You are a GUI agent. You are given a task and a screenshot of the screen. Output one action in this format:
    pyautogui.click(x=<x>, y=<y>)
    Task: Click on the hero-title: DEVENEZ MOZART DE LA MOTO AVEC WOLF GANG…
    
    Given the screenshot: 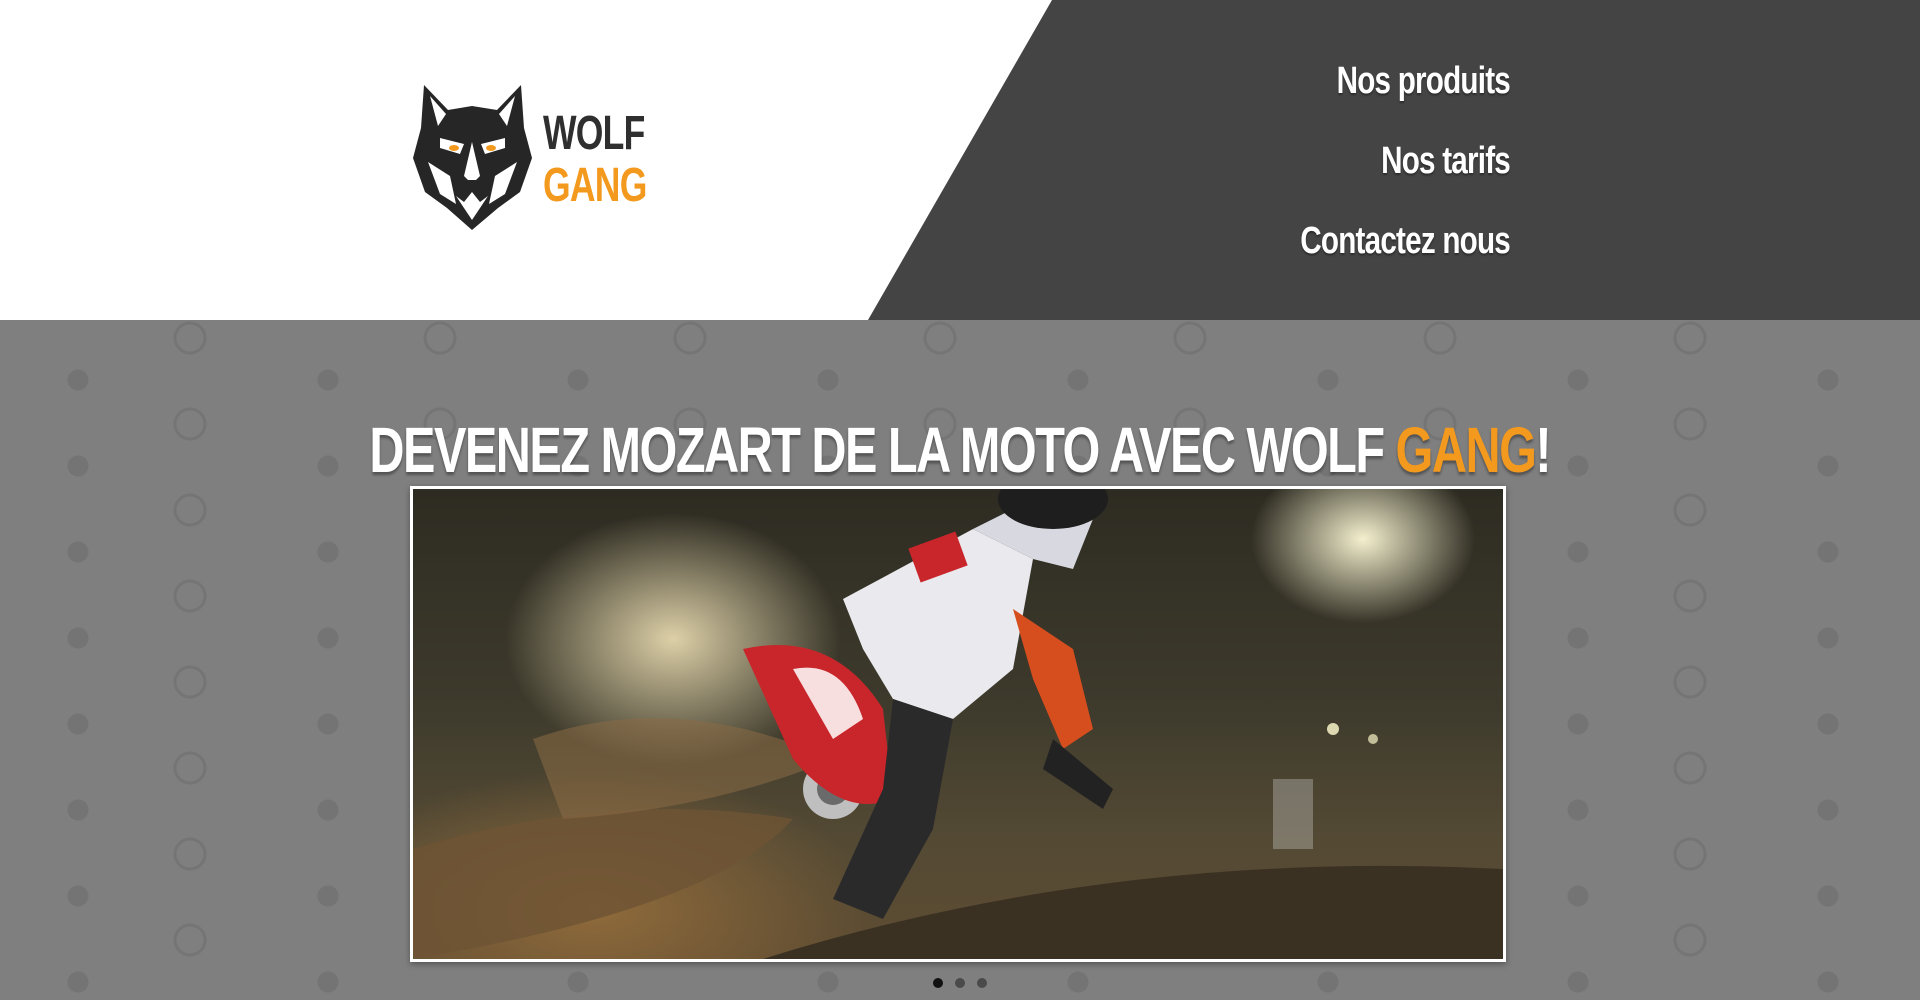 What is the action you would take?
    pyautogui.click(x=960, y=450)
    